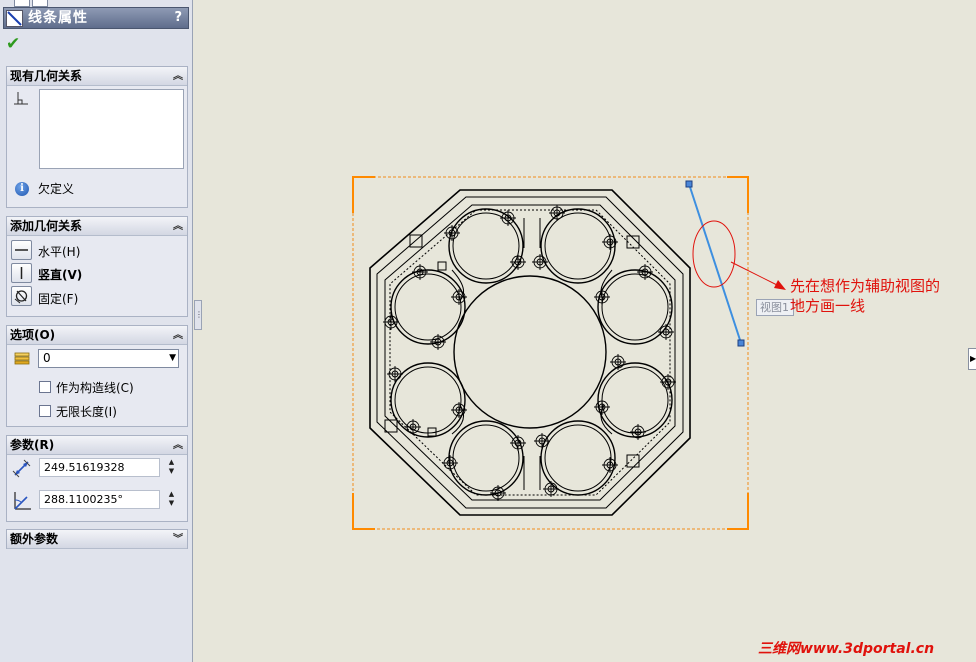 The width and height of the screenshot is (976, 662). Describe the element at coordinates (780, 285) in the screenshot. I see `annotation-arrowhead-icon` at that location.